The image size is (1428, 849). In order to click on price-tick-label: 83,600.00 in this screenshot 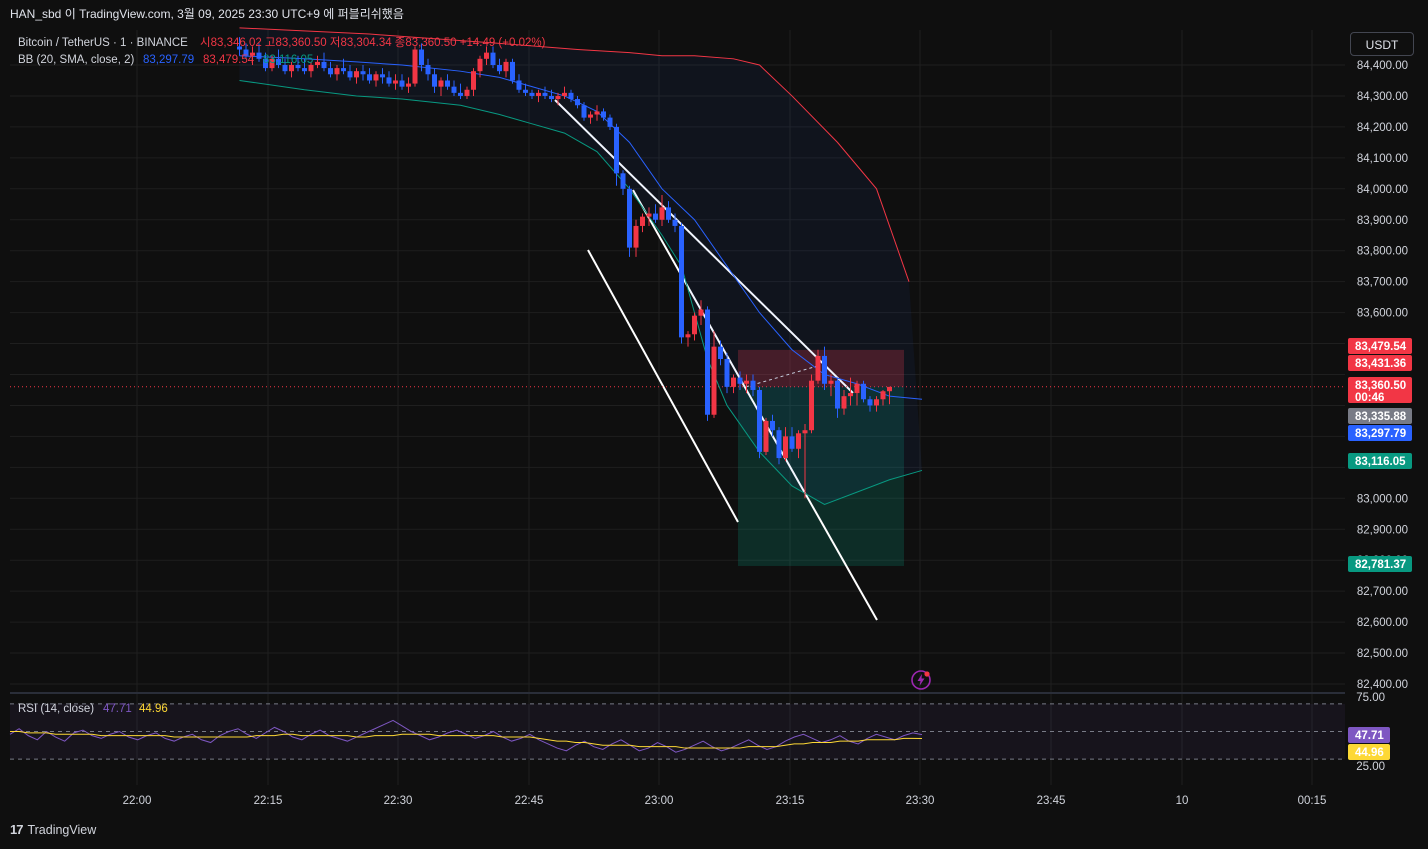, I will do `click(1382, 314)`.